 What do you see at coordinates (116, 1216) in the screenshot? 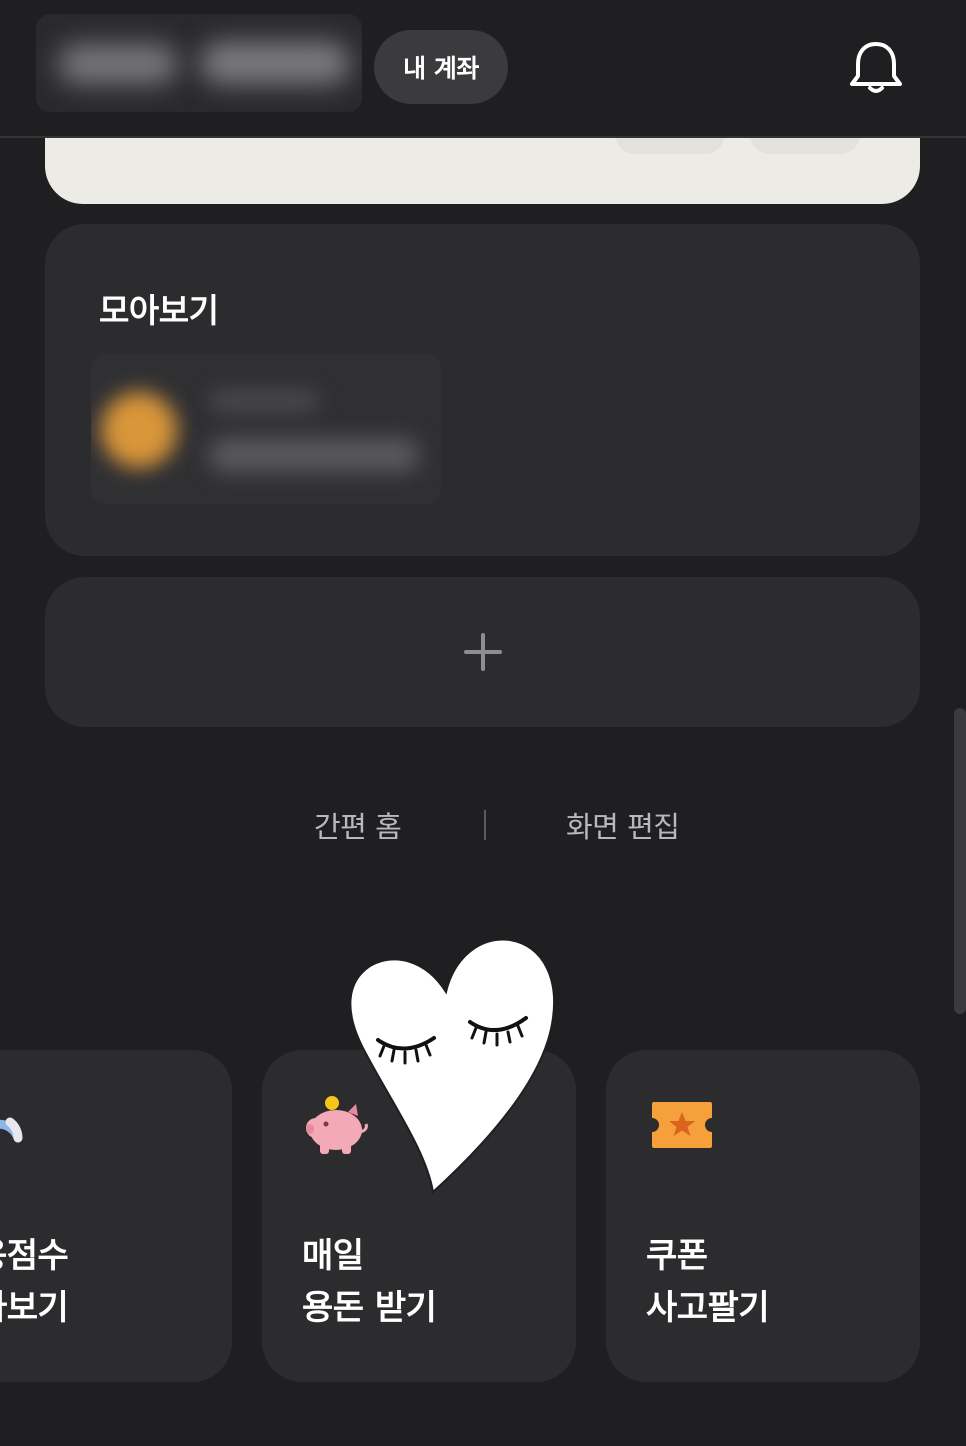
I see `credit-score-tile: 용점수 아보기` at bounding box center [116, 1216].